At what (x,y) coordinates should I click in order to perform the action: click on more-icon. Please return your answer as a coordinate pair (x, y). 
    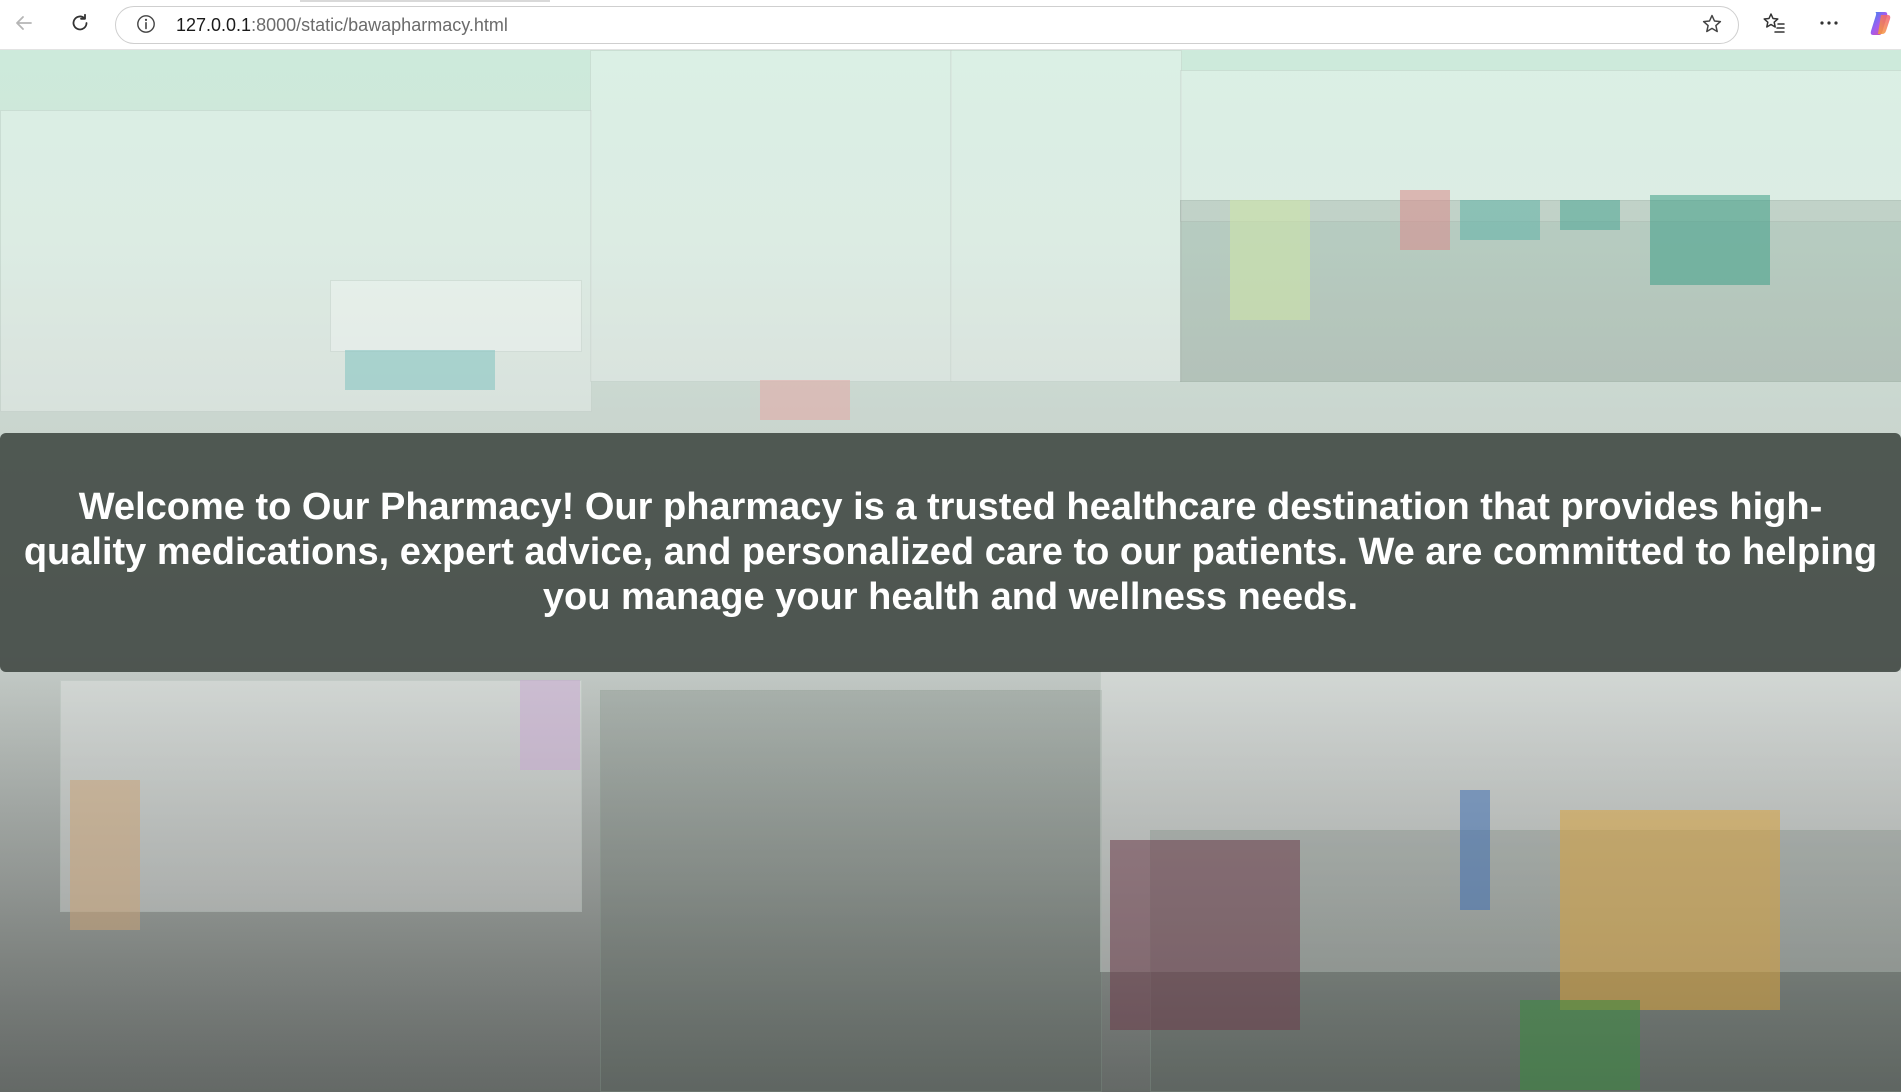
    Looking at the image, I should click on (1829, 25).